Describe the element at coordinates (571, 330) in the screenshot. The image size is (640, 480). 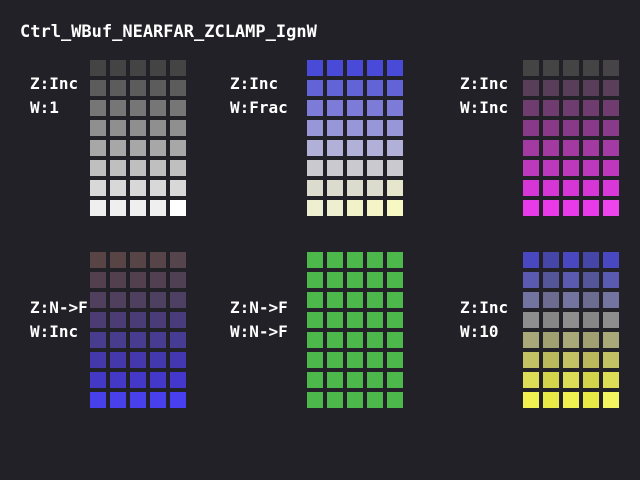
I see `panel-6-swatch-grid` at that location.